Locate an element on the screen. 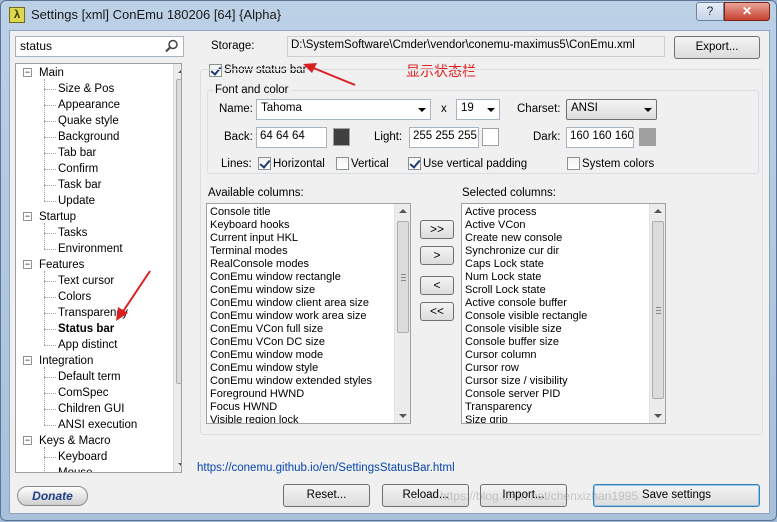 The width and height of the screenshot is (777, 522). arrow-to-status-bar-checkbox-icon is located at coordinates (329, 74).